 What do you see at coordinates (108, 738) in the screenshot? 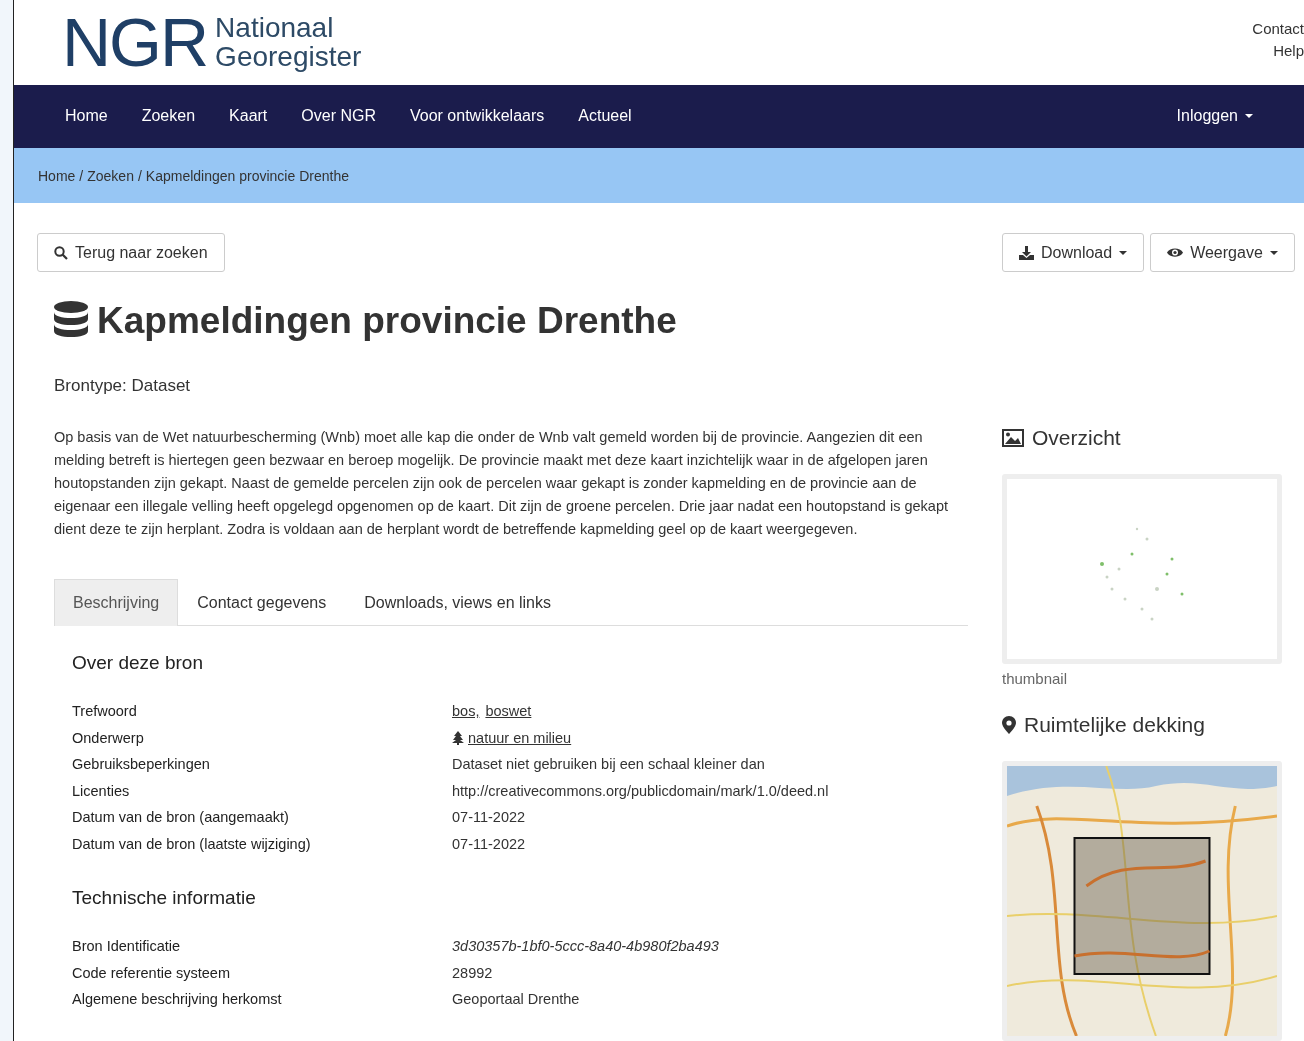
I see `field-label: Onderwerp` at bounding box center [108, 738].